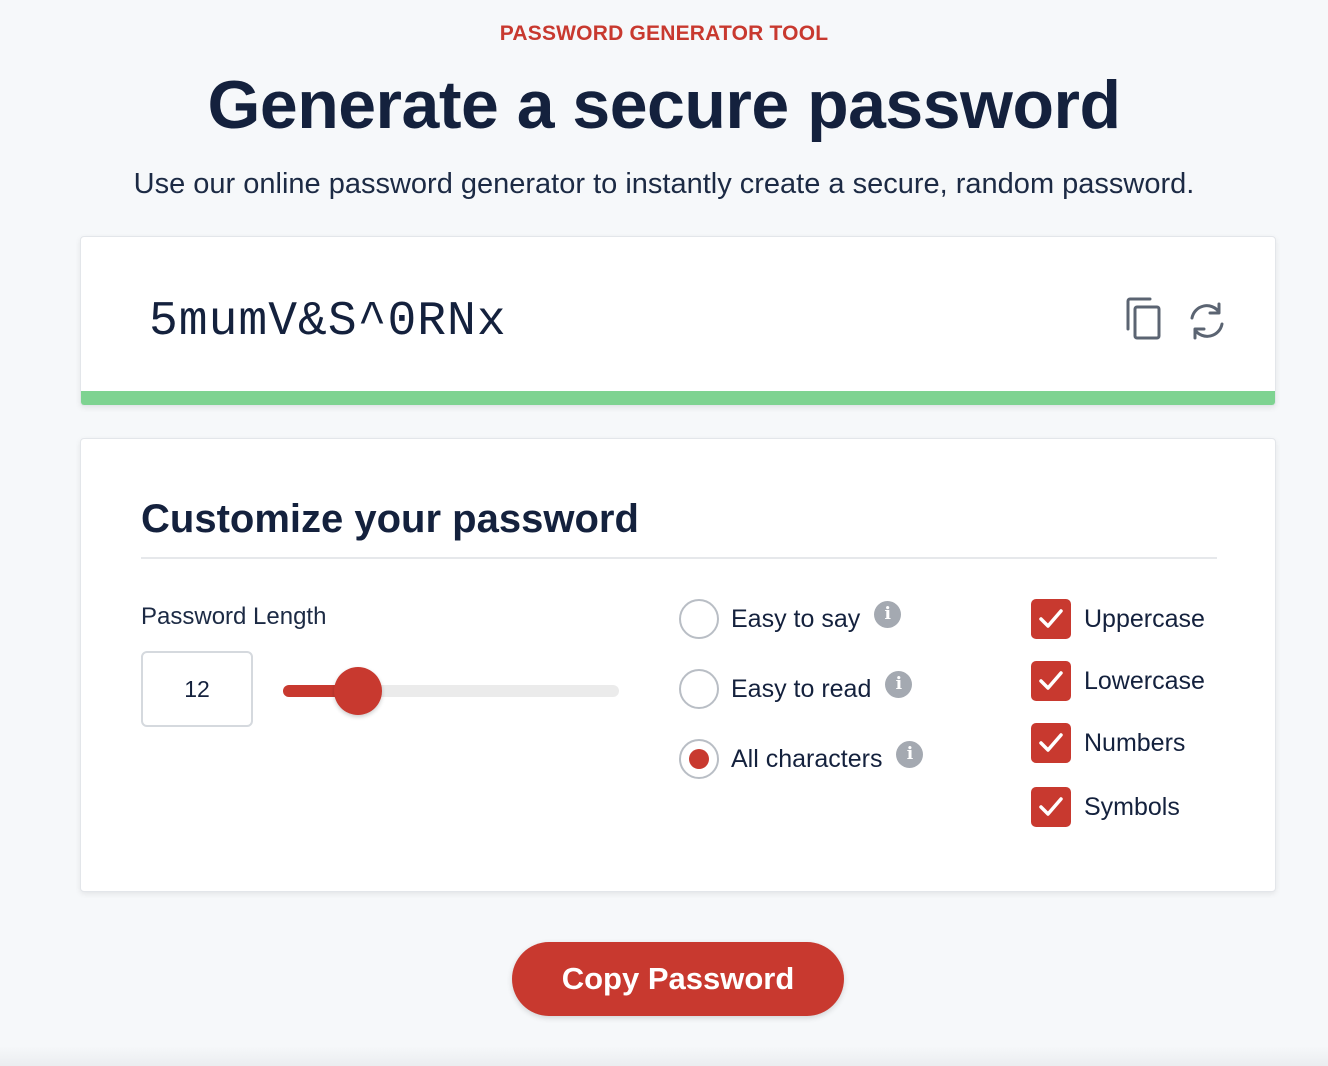  I want to click on page-bottom-shade, so click(664, 1056).